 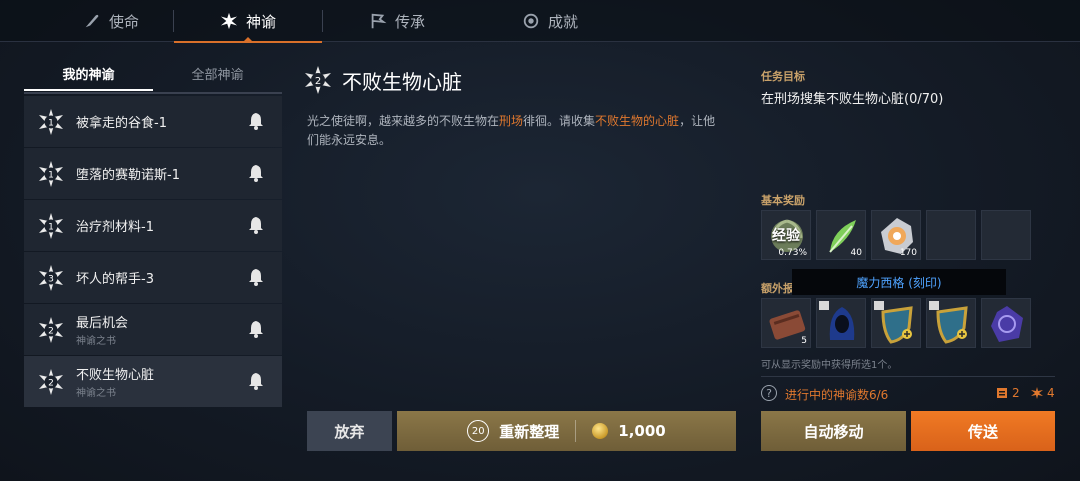 I want to click on badge-number: 3, so click(x=51, y=280).